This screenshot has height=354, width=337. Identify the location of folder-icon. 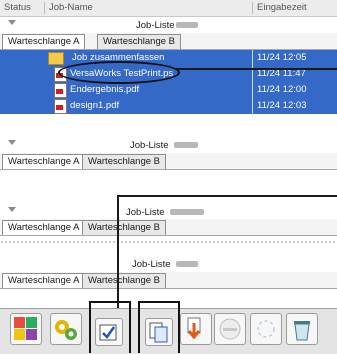
(56, 58).